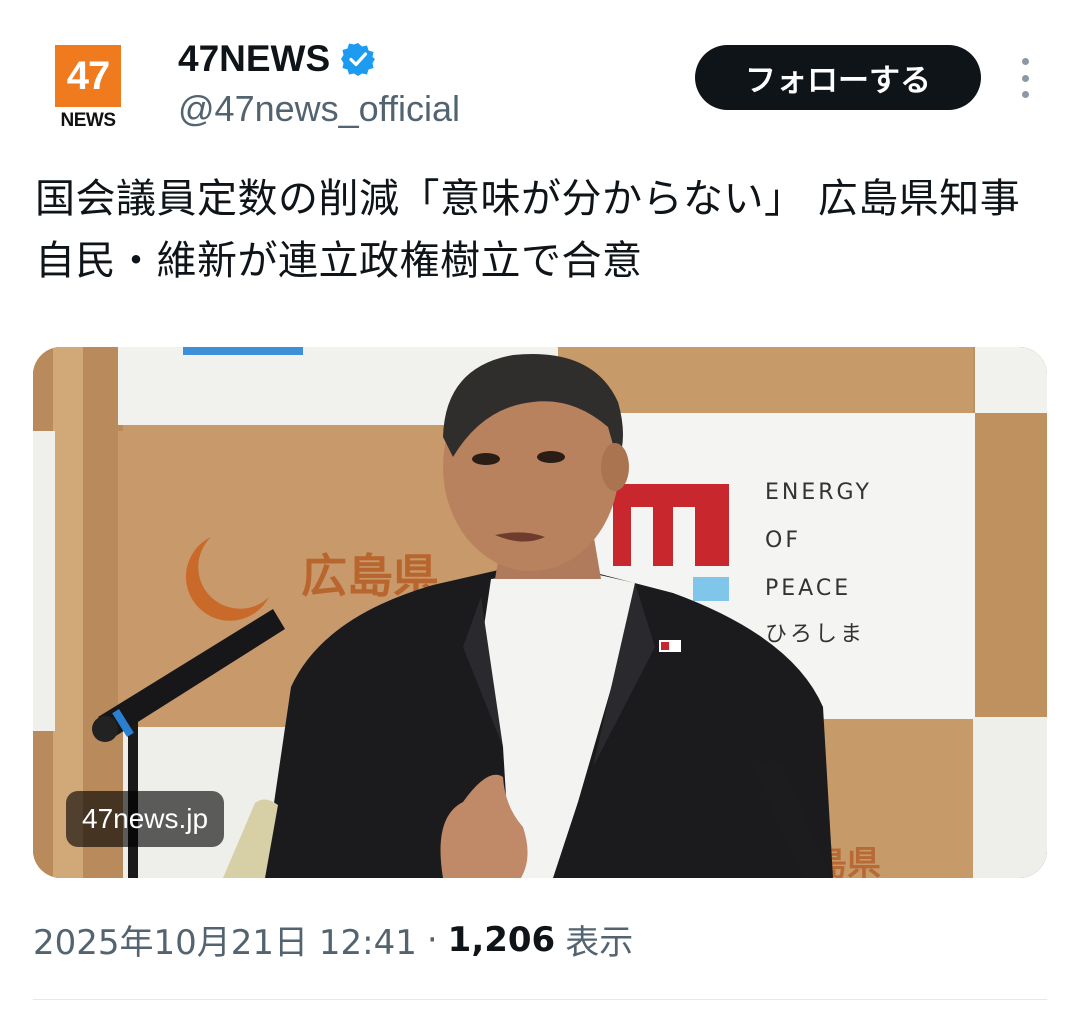  I want to click on account-handle: @47news_official, so click(319, 109).